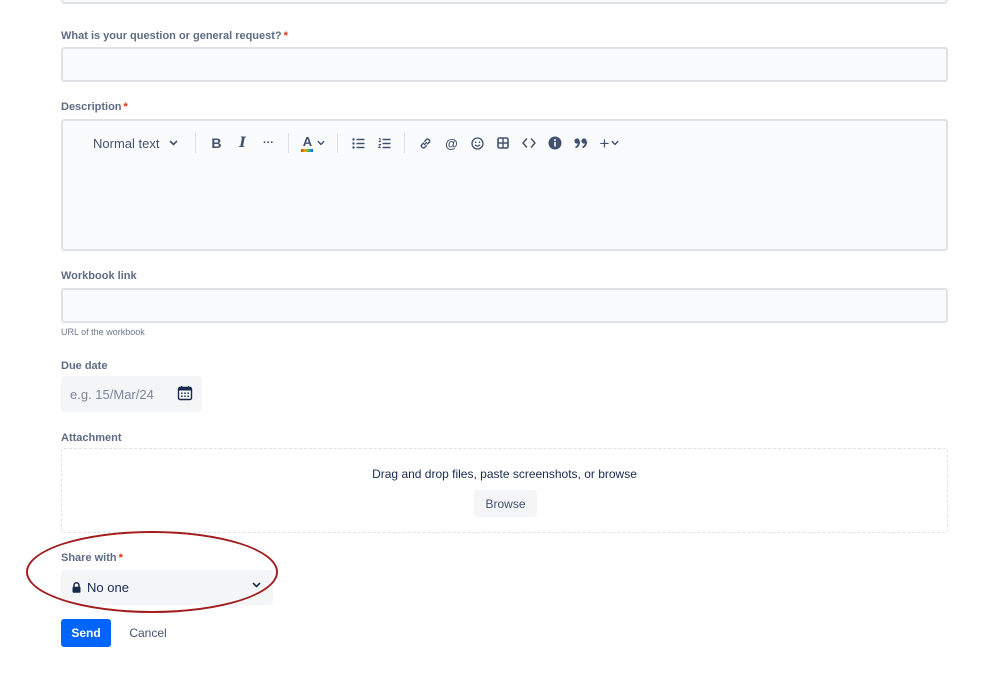 This screenshot has height=686, width=998. I want to click on description-label: Description *, so click(94, 107).